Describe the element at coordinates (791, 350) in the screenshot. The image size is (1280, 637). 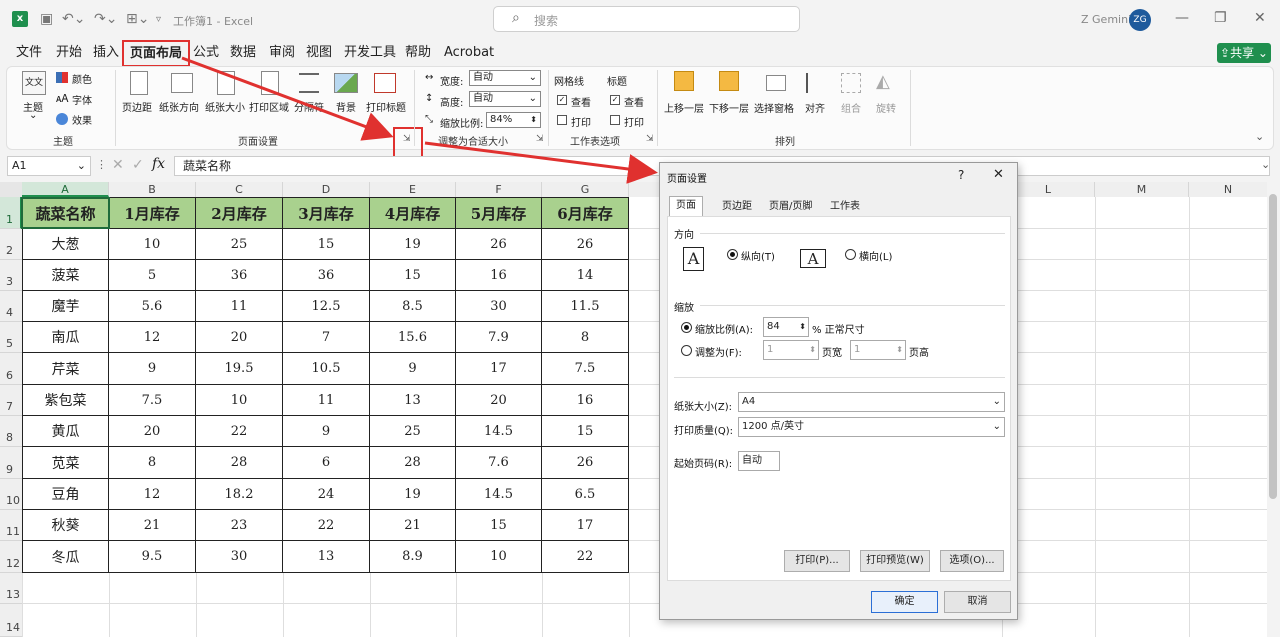
I see `fit-wide-stepper: 1 ⬍` at that location.